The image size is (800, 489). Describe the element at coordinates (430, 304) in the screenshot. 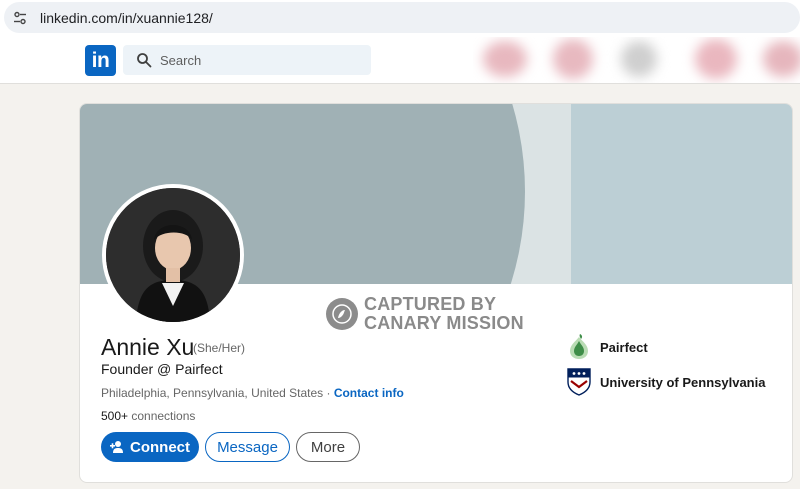

I see `watermark-line1: CAPTURED BY` at that location.